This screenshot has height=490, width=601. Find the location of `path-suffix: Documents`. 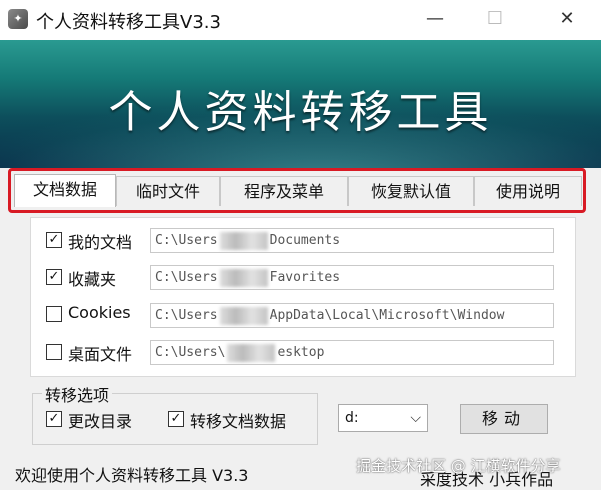

path-suffix: Documents is located at coordinates (305, 240).